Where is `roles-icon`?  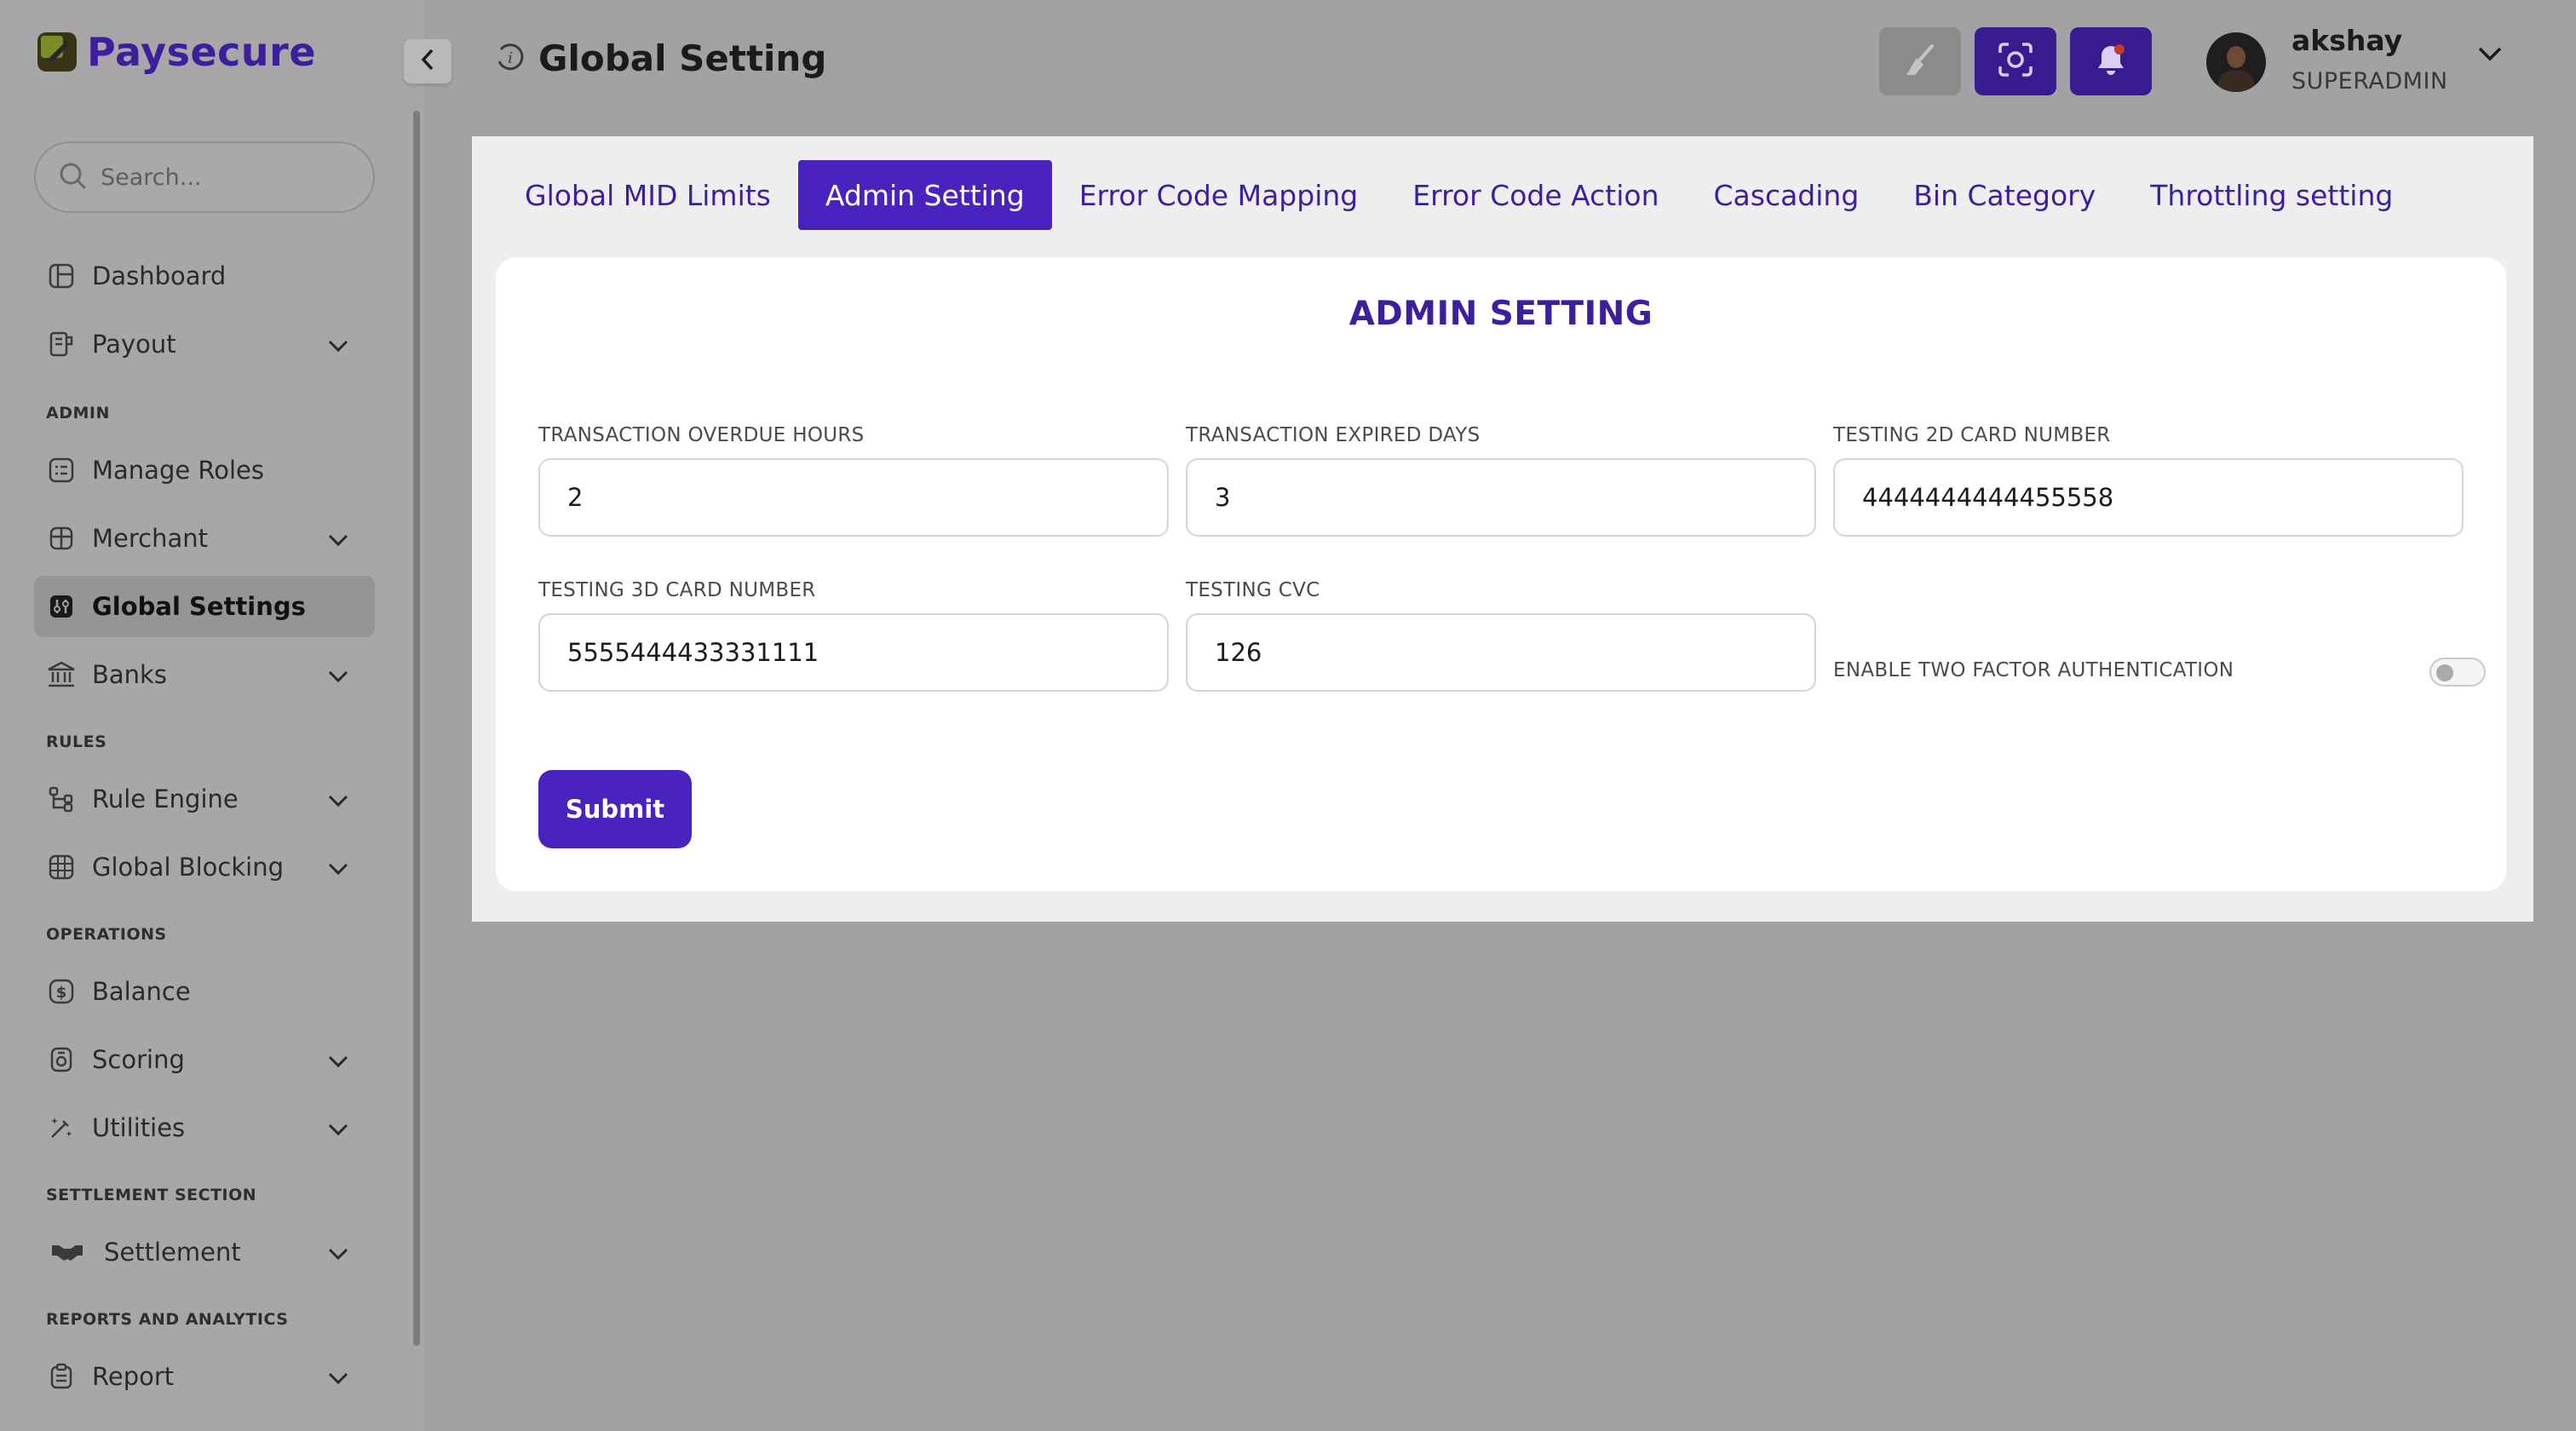 roles-icon is located at coordinates (61, 470).